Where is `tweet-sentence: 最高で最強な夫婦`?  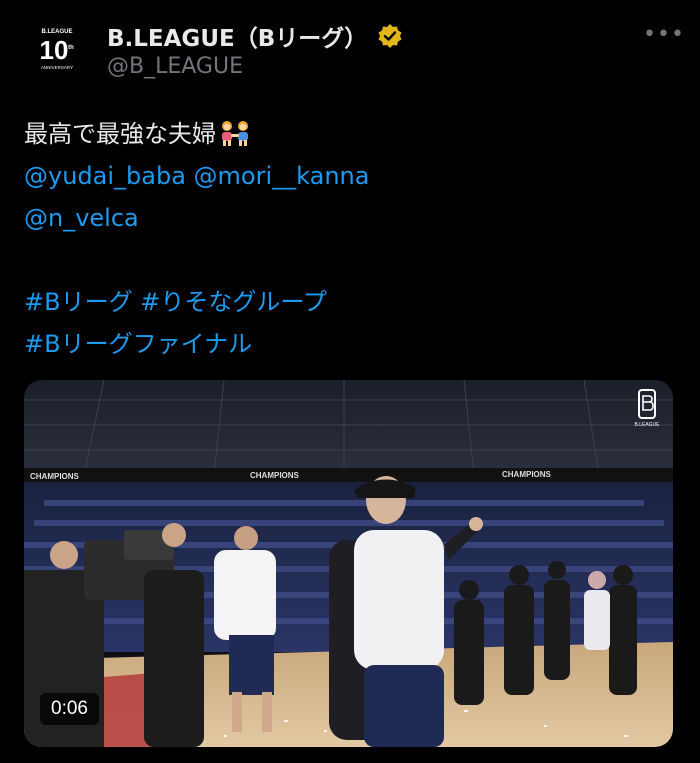
tweet-sentence: 最高で最強な夫婦 is located at coordinates (120, 134).